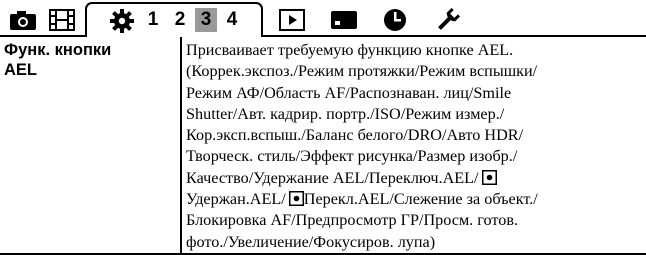  What do you see at coordinates (90, 60) in the screenshot?
I see `setting-name-cell: Функ. кнопки AEL` at bounding box center [90, 60].